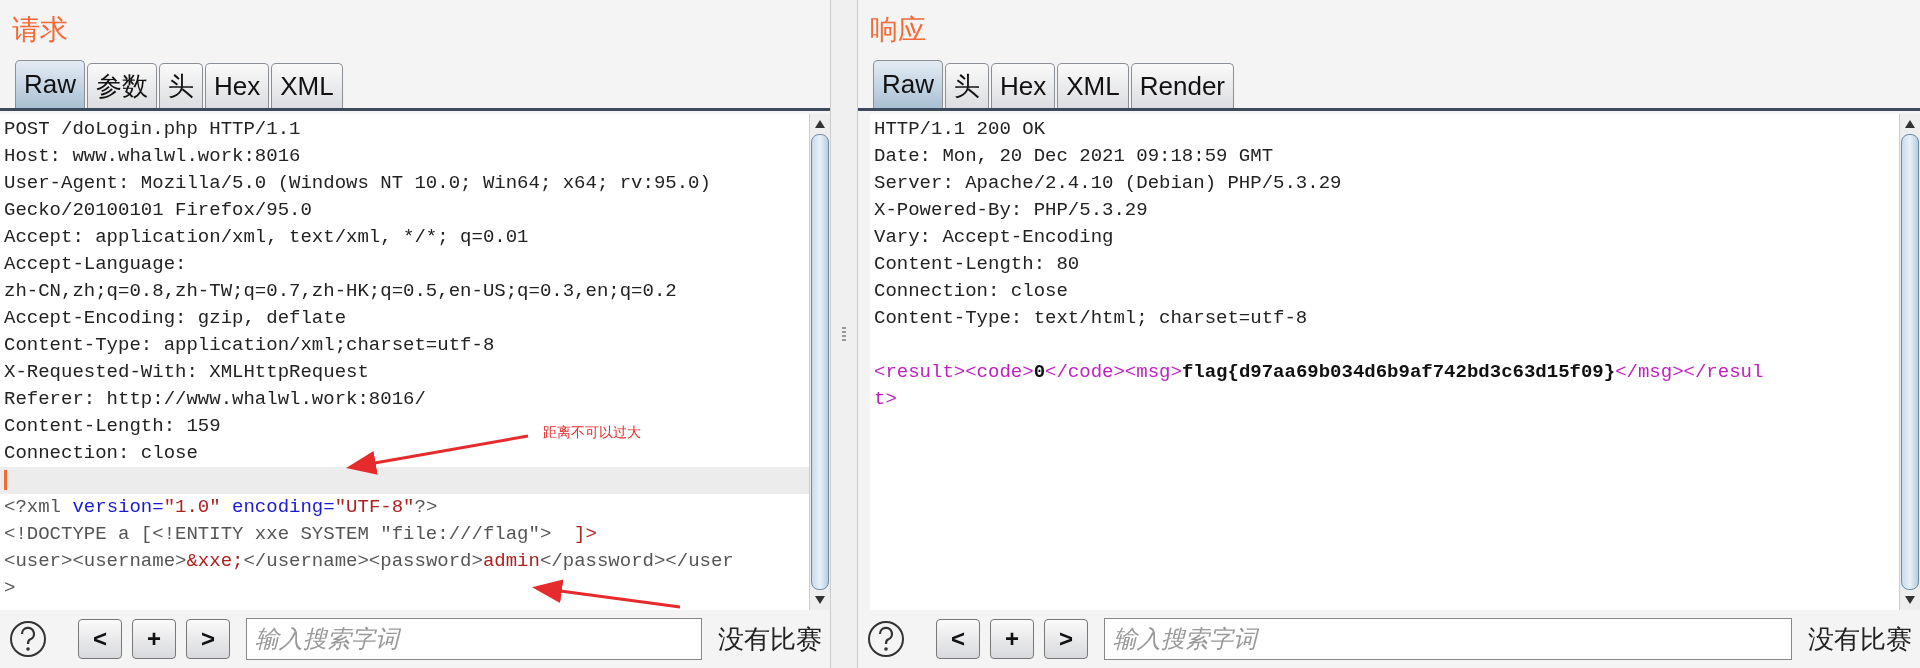 Image resolution: width=1920 pixels, height=668 pixels. What do you see at coordinates (1182, 85) in the screenshot?
I see `tab: Render` at bounding box center [1182, 85].